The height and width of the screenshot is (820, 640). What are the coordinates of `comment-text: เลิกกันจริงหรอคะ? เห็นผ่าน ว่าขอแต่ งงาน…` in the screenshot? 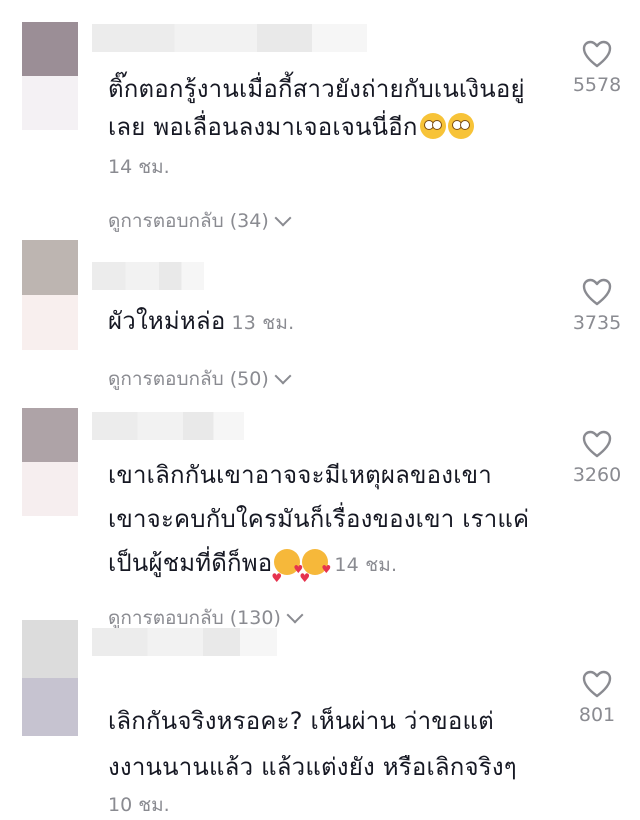 It's located at (312, 744).